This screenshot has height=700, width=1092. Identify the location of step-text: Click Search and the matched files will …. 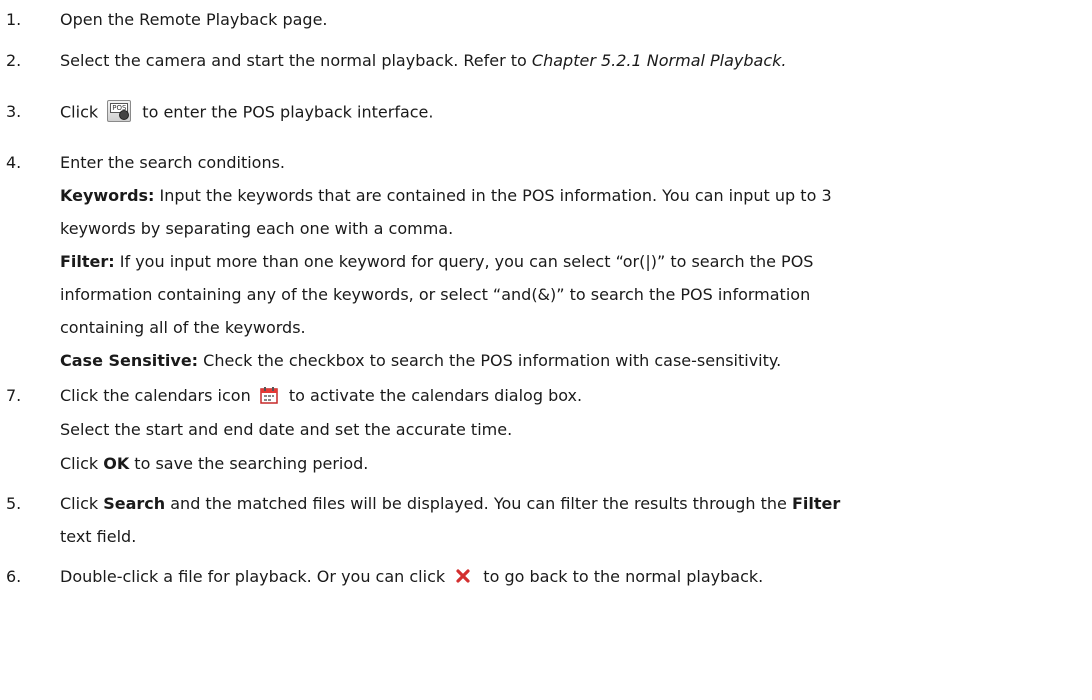
(450, 503).